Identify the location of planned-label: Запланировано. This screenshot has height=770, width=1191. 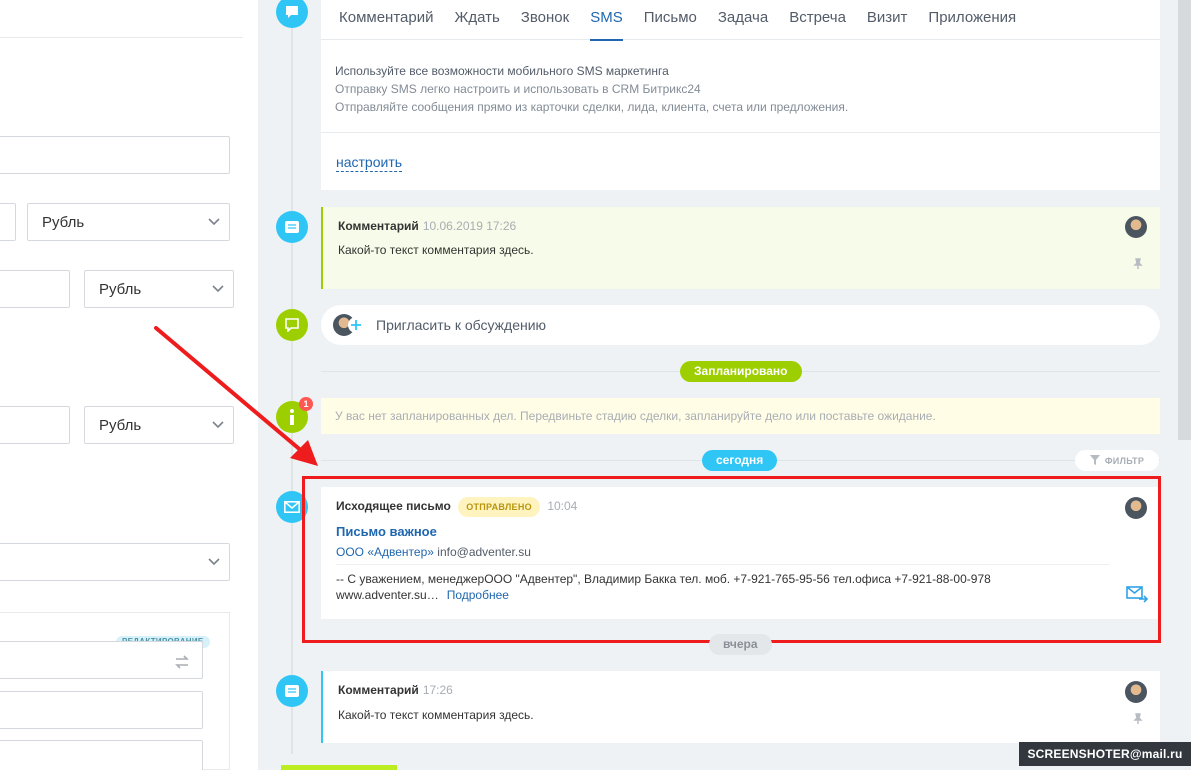
(741, 371).